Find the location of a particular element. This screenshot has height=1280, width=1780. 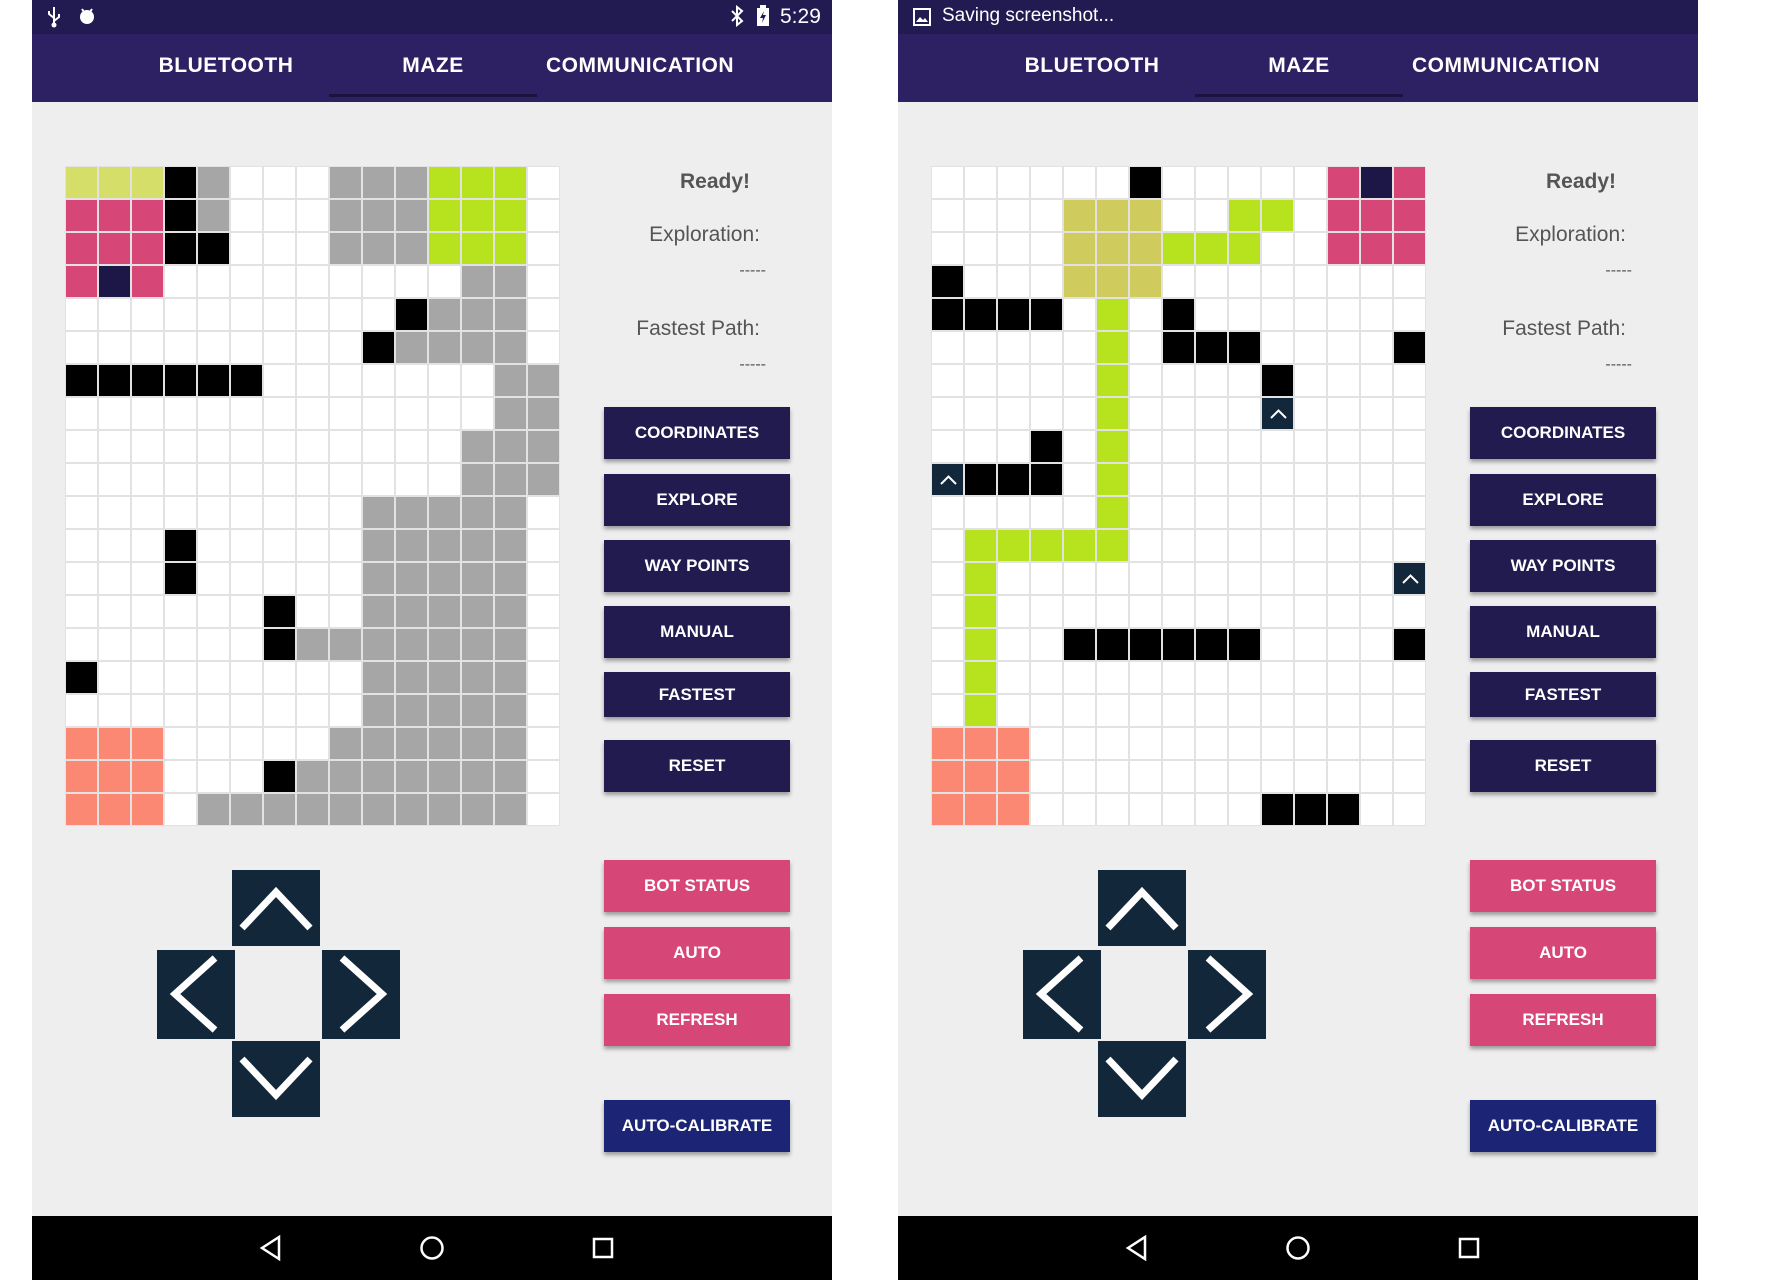

bot-status-button: BOT STATUS is located at coordinates (1563, 886).